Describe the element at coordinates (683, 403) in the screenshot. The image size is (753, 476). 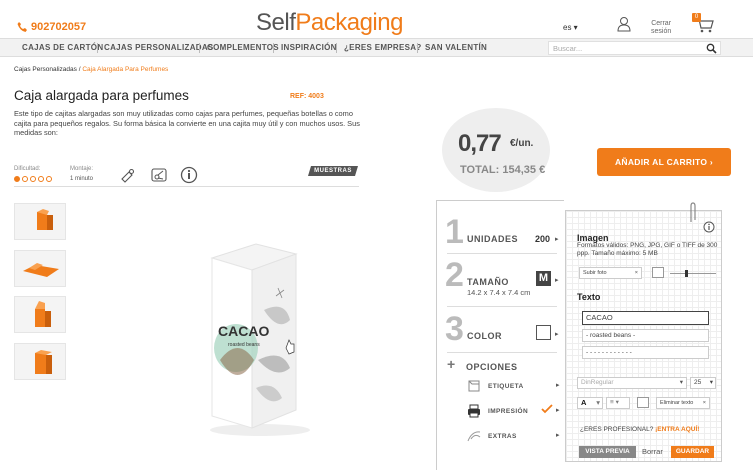
I see `delete-text-button: Eliminar texto ×` at that location.